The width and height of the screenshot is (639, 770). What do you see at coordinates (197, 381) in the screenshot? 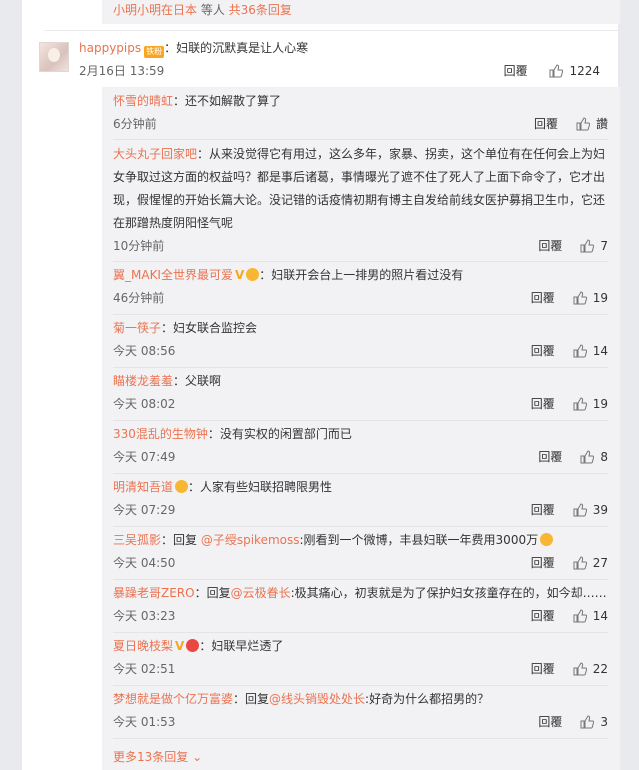
I see `reply-text: ：父联啊` at bounding box center [197, 381].